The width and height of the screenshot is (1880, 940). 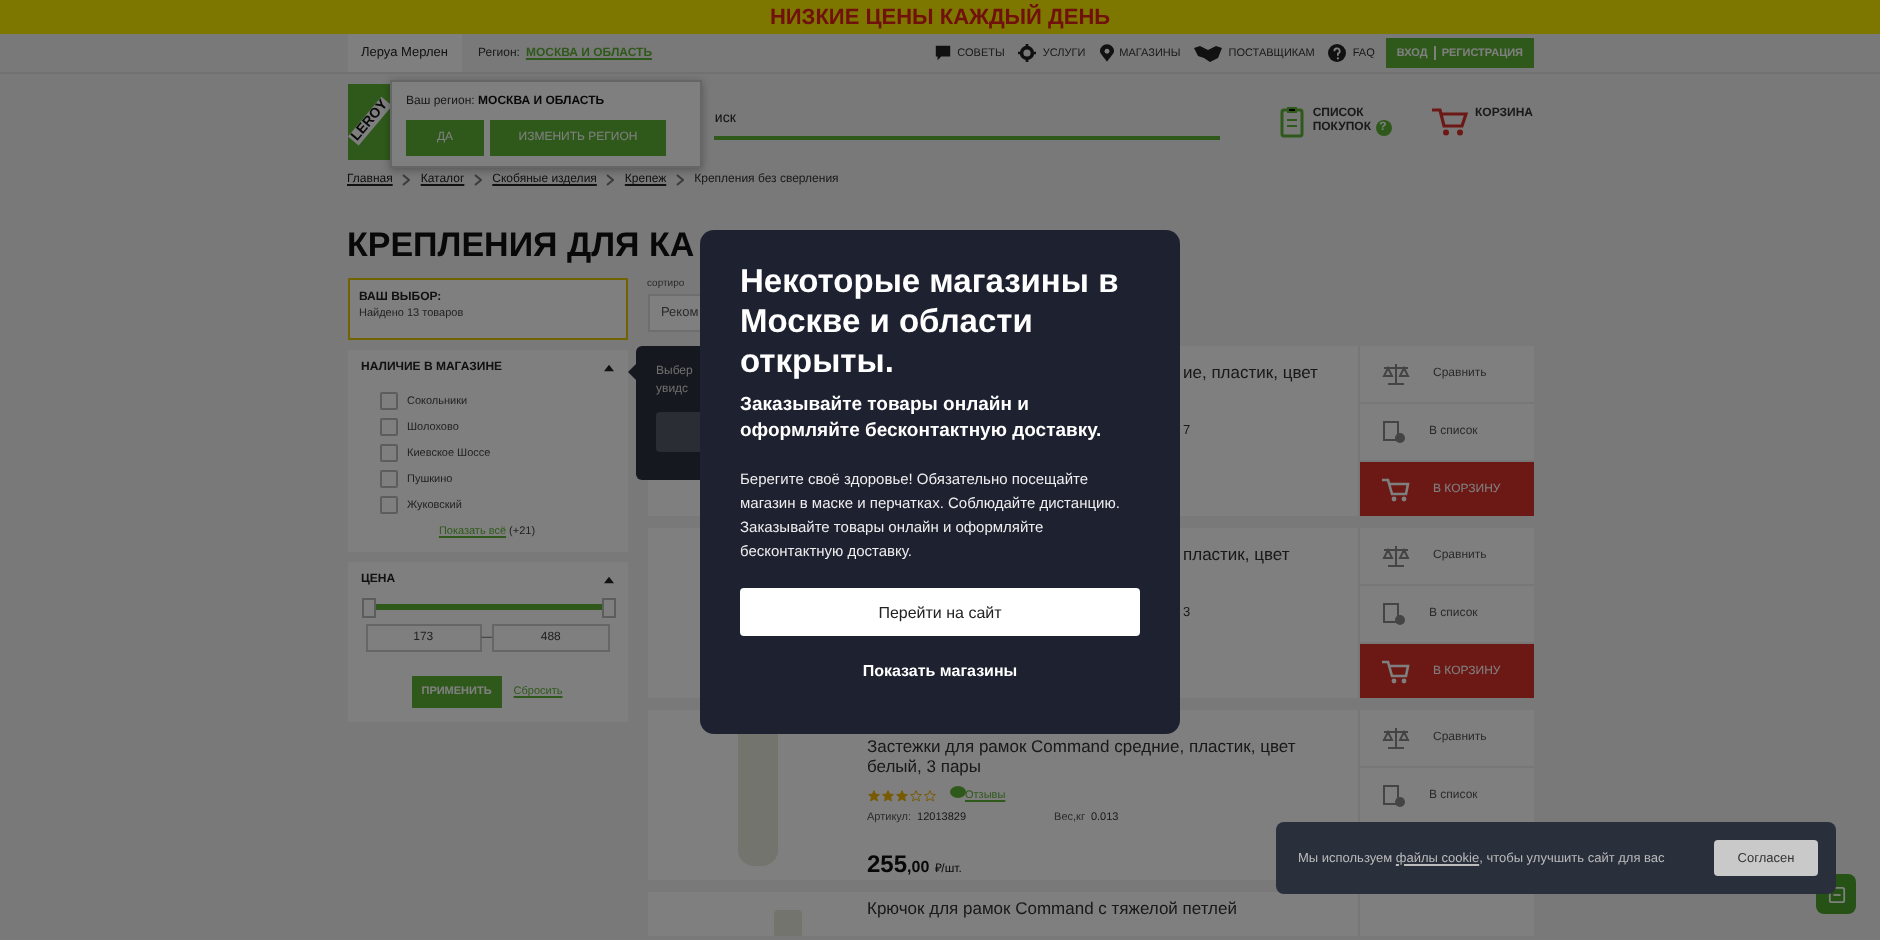 I want to click on go-to-site-button: Перейти на сайт, so click(x=940, y=612).